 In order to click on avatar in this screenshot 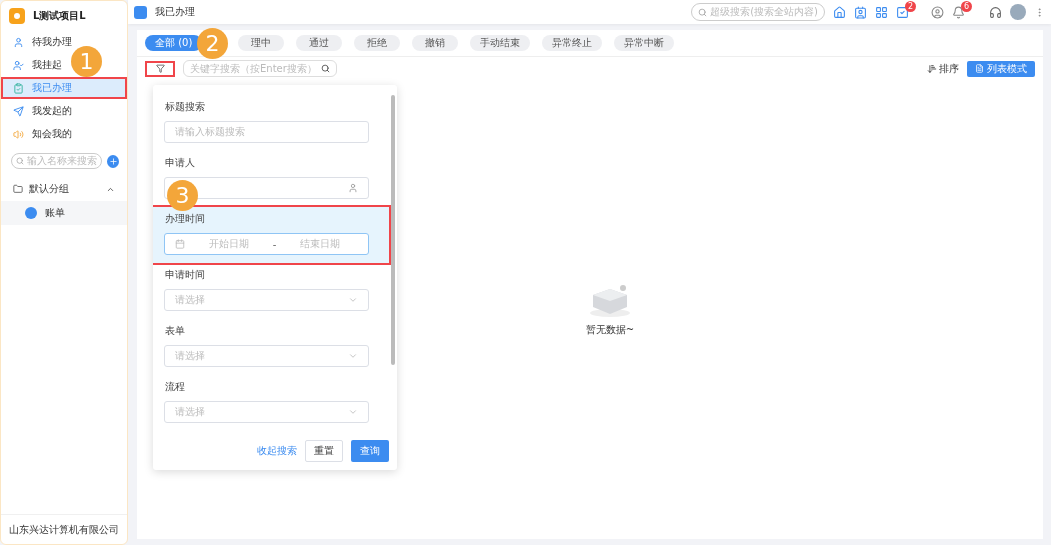, I will do `click(1018, 12)`.